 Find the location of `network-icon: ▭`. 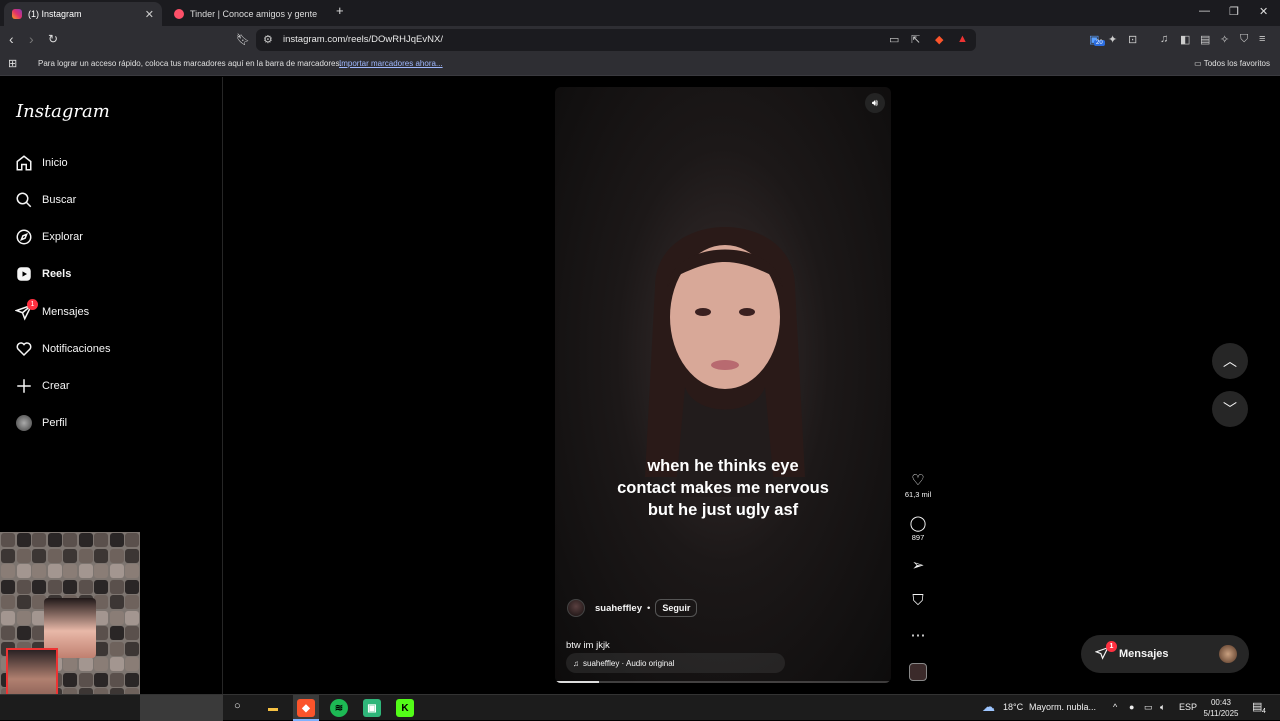

network-icon: ▭ is located at coordinates (1148, 707).